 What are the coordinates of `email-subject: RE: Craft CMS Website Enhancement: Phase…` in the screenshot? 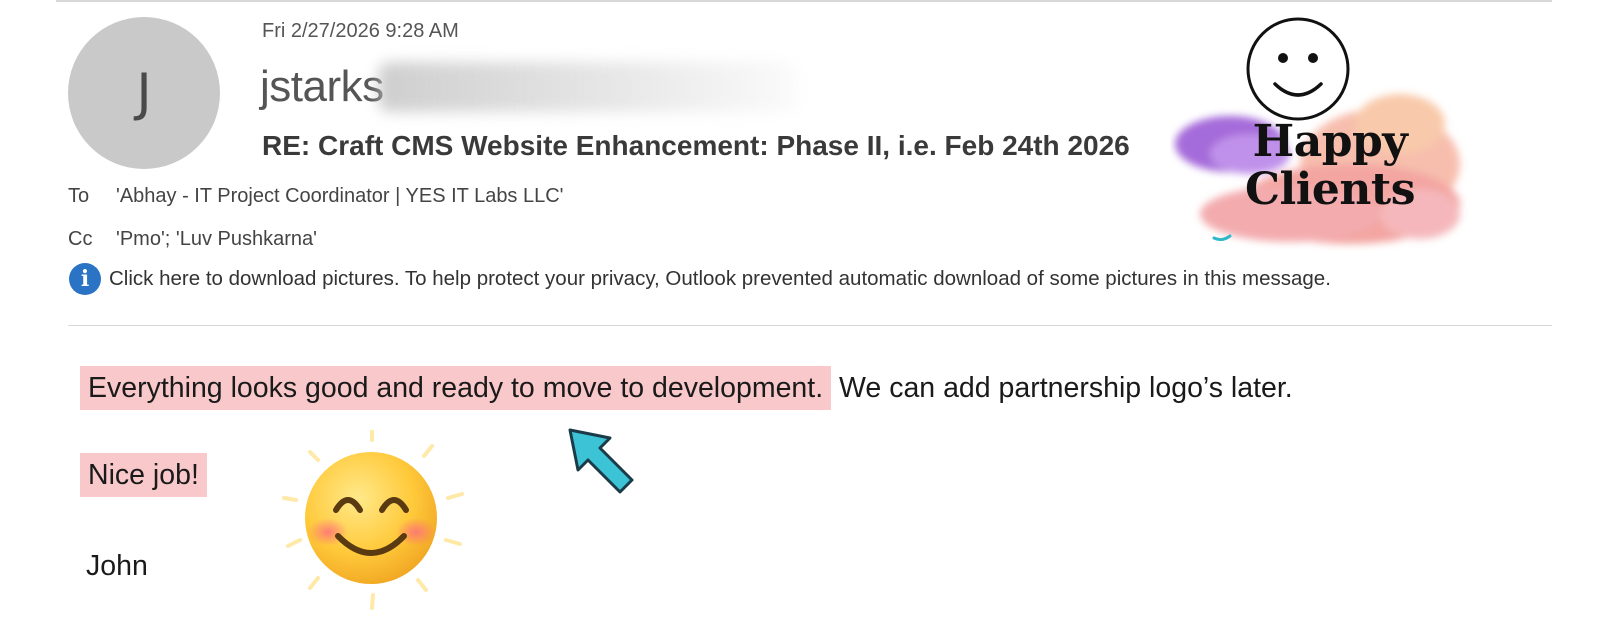 It's located at (696, 145).